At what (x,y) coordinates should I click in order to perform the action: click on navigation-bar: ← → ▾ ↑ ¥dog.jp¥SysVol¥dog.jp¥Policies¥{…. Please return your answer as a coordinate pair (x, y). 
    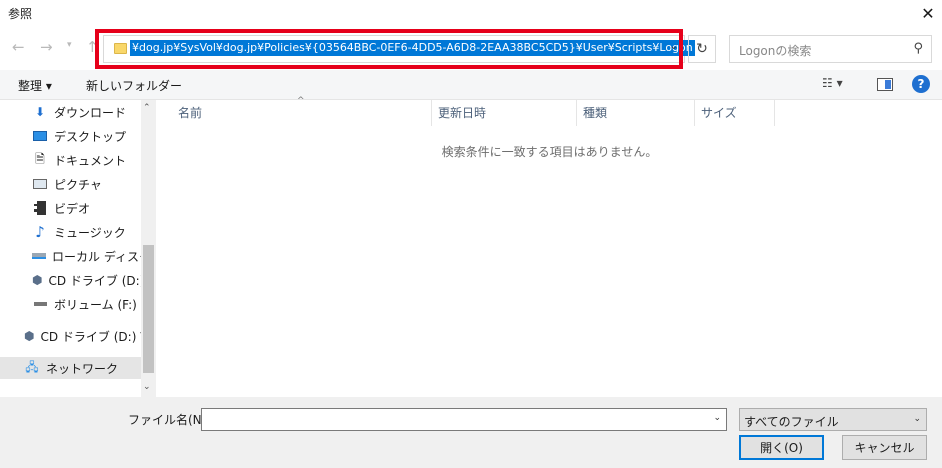
    Looking at the image, I should click on (471, 48).